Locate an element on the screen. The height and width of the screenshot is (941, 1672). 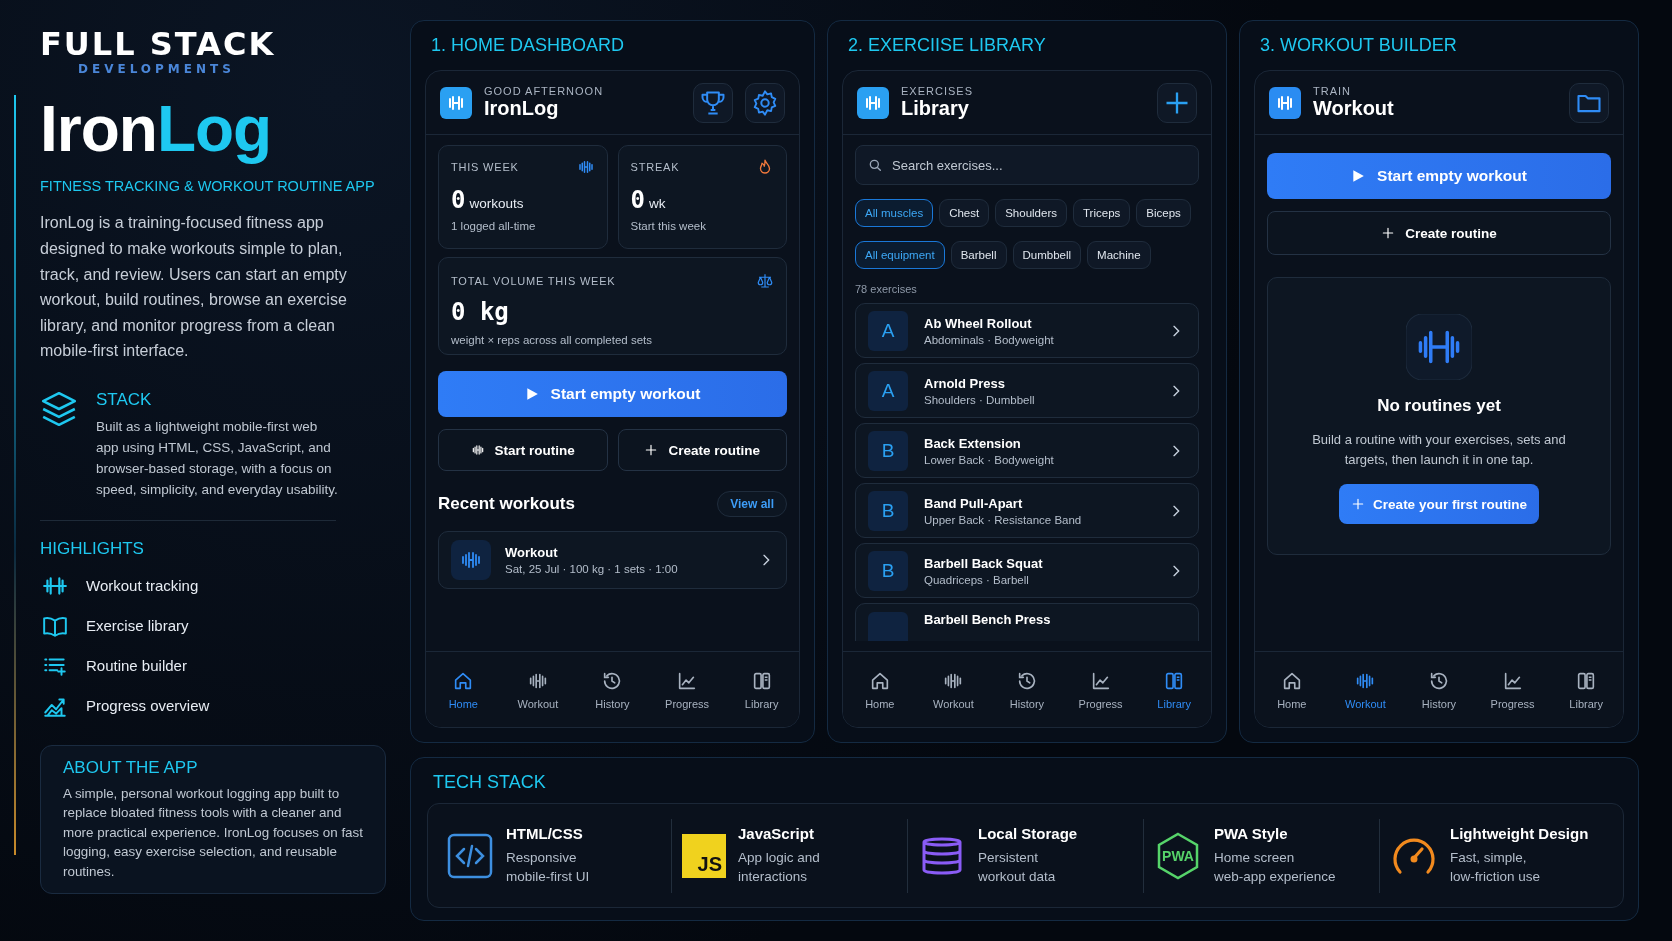
create-first-routine-button: Create your first routine is located at coordinates (1439, 504).